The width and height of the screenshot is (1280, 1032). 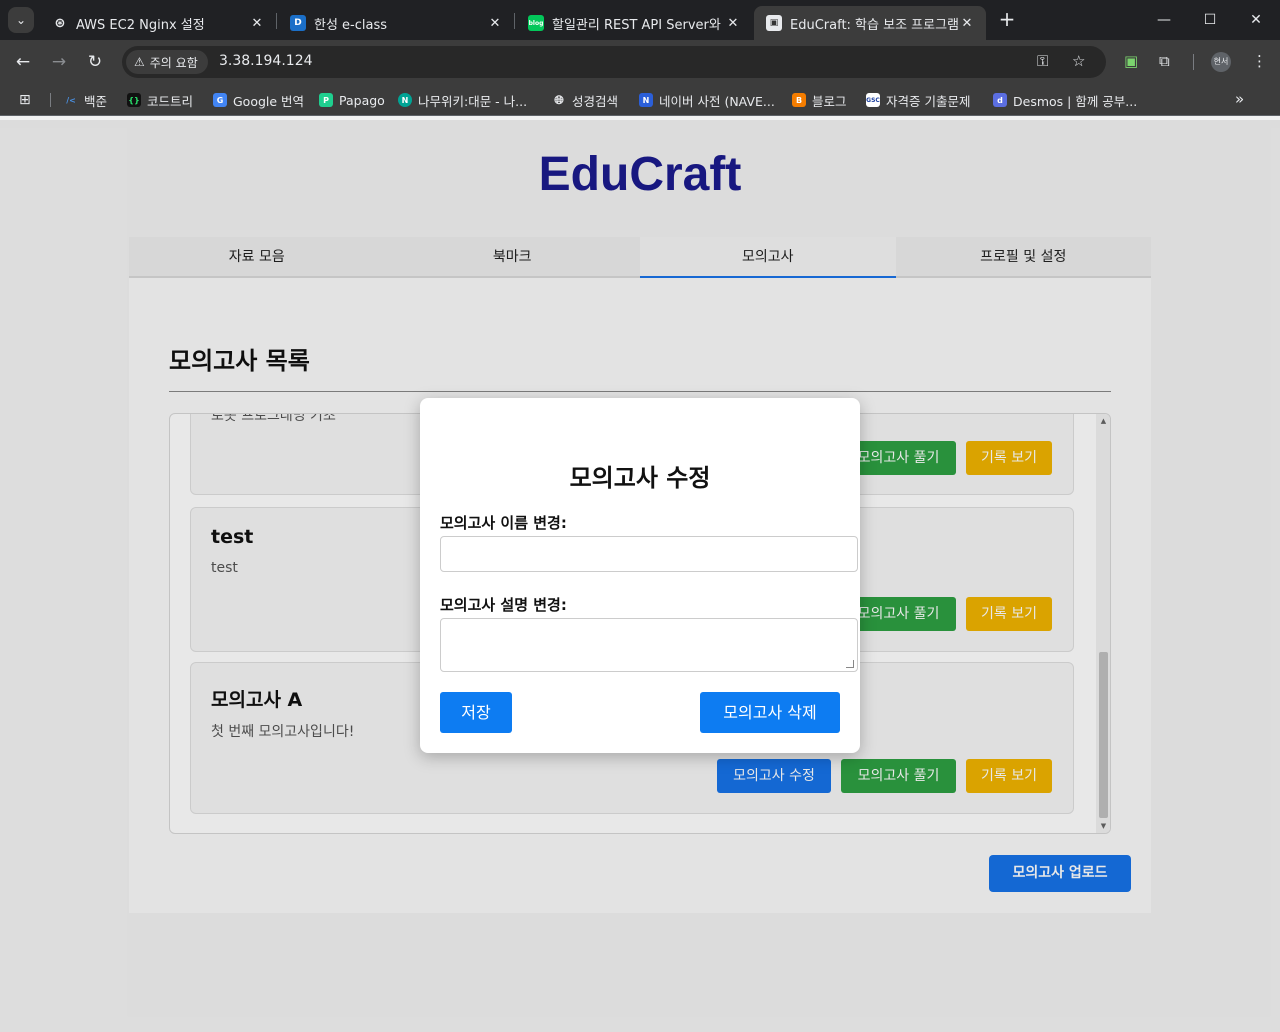 What do you see at coordinates (1078, 61) in the screenshot?
I see `bookmark-star-icon: ☆` at bounding box center [1078, 61].